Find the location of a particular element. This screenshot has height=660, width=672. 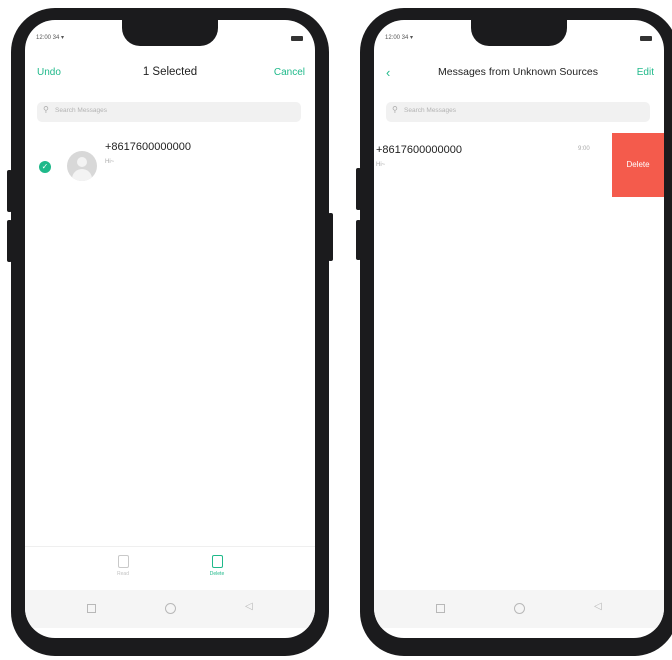

page-title: Messages from Unknown Sources is located at coordinates (518, 72).